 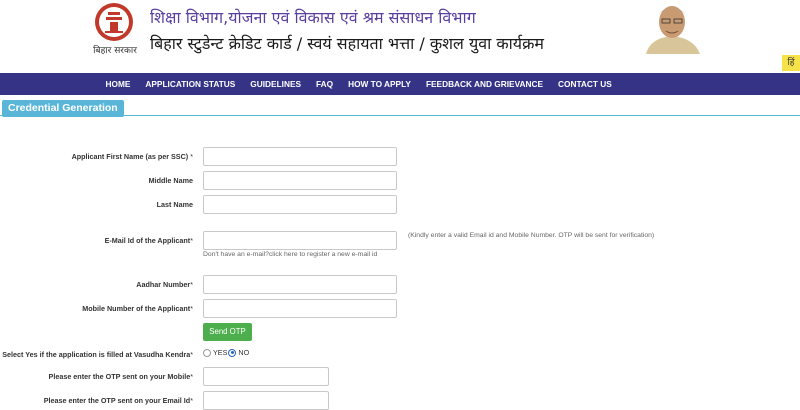 What do you see at coordinates (148, 240) in the screenshot?
I see `email-label: E-Mail Id of the Applicant*` at bounding box center [148, 240].